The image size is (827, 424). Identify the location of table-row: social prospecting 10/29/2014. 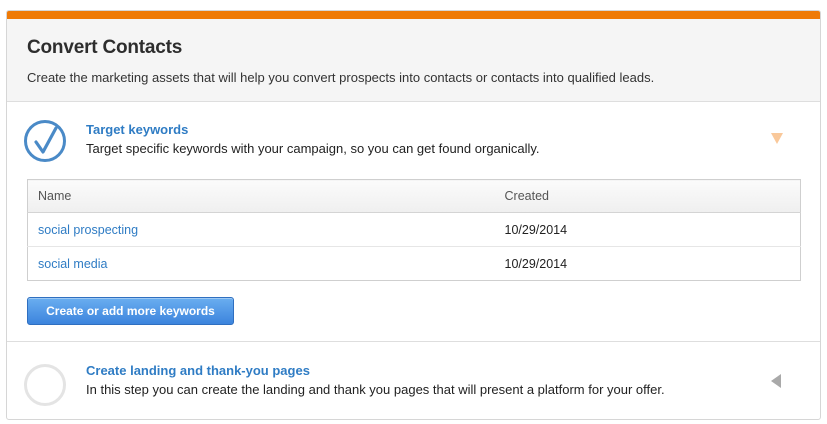
(414, 229).